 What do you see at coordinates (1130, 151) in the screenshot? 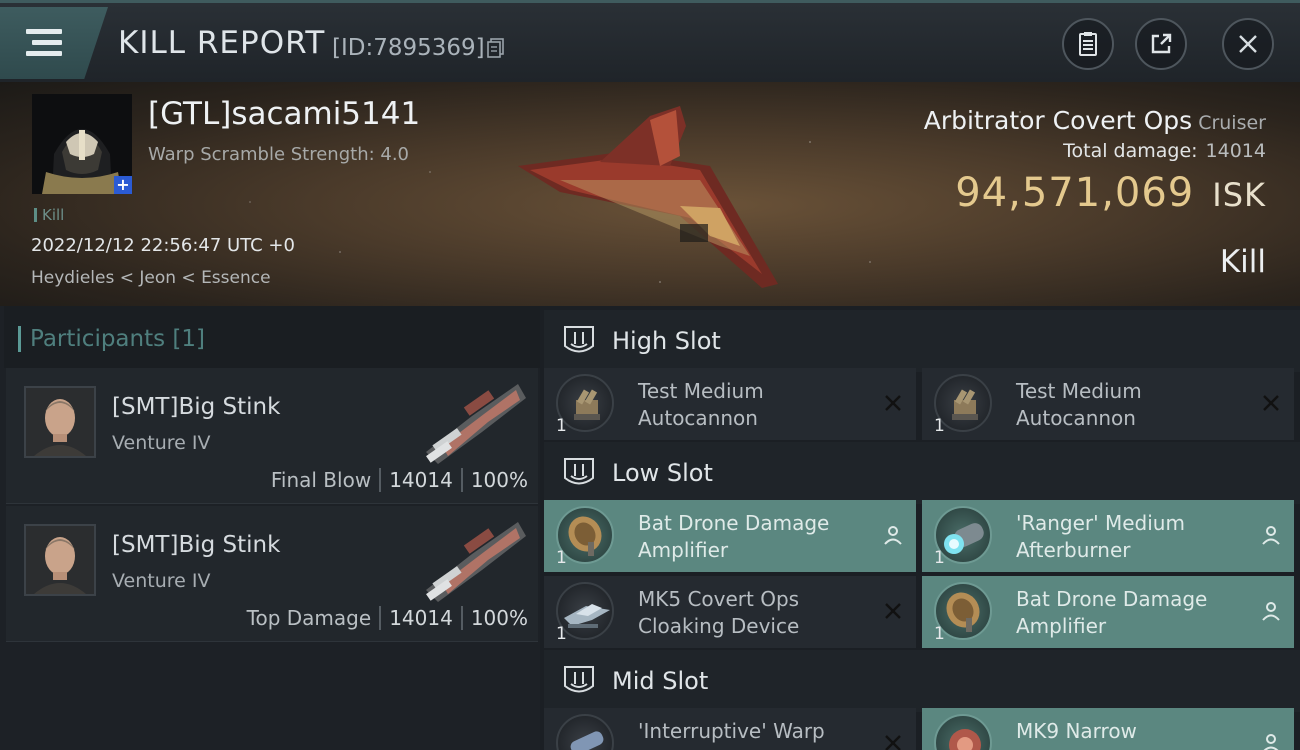
I see `total-damage-label: Total damage:` at bounding box center [1130, 151].